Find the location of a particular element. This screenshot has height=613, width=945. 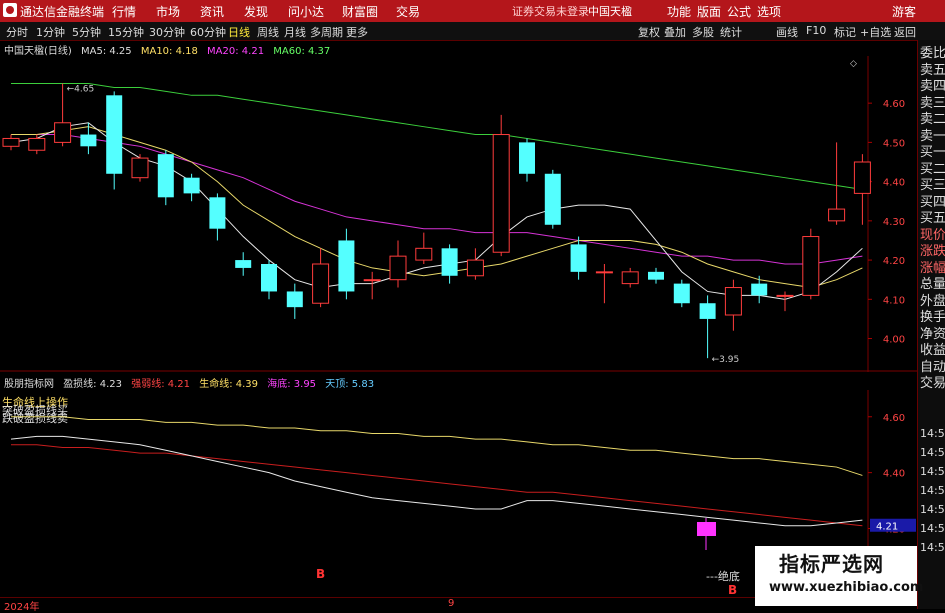

side-item-7: 买二 is located at coordinates (932, 170).